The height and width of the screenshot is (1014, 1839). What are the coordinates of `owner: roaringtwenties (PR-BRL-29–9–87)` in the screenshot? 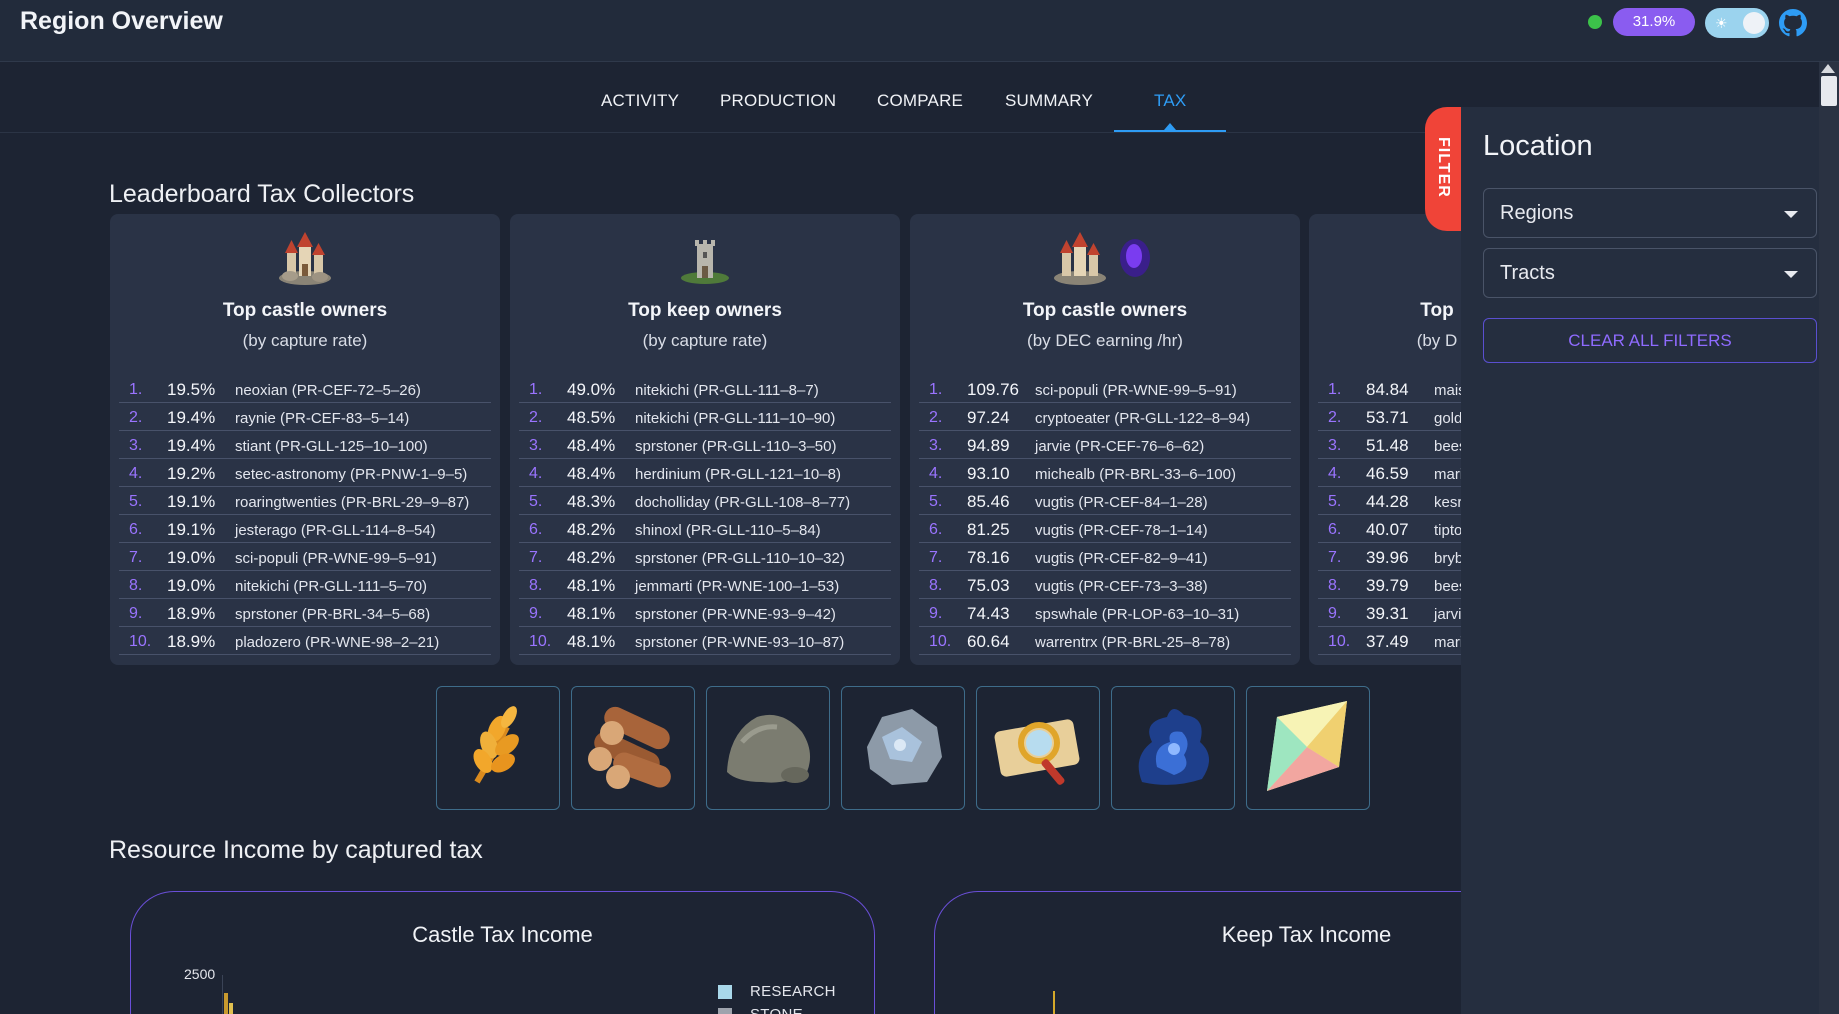 It's located at (352, 502).